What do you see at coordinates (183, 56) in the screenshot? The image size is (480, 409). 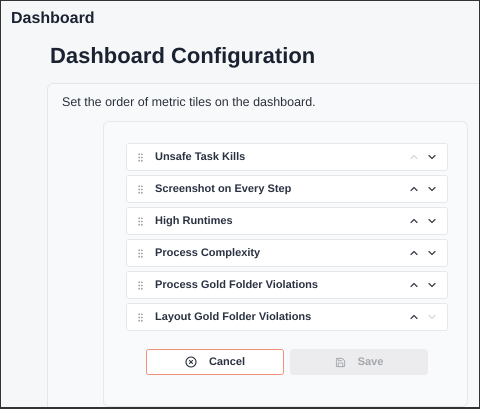 I see `page-heading: Dashboard Configuration` at bounding box center [183, 56].